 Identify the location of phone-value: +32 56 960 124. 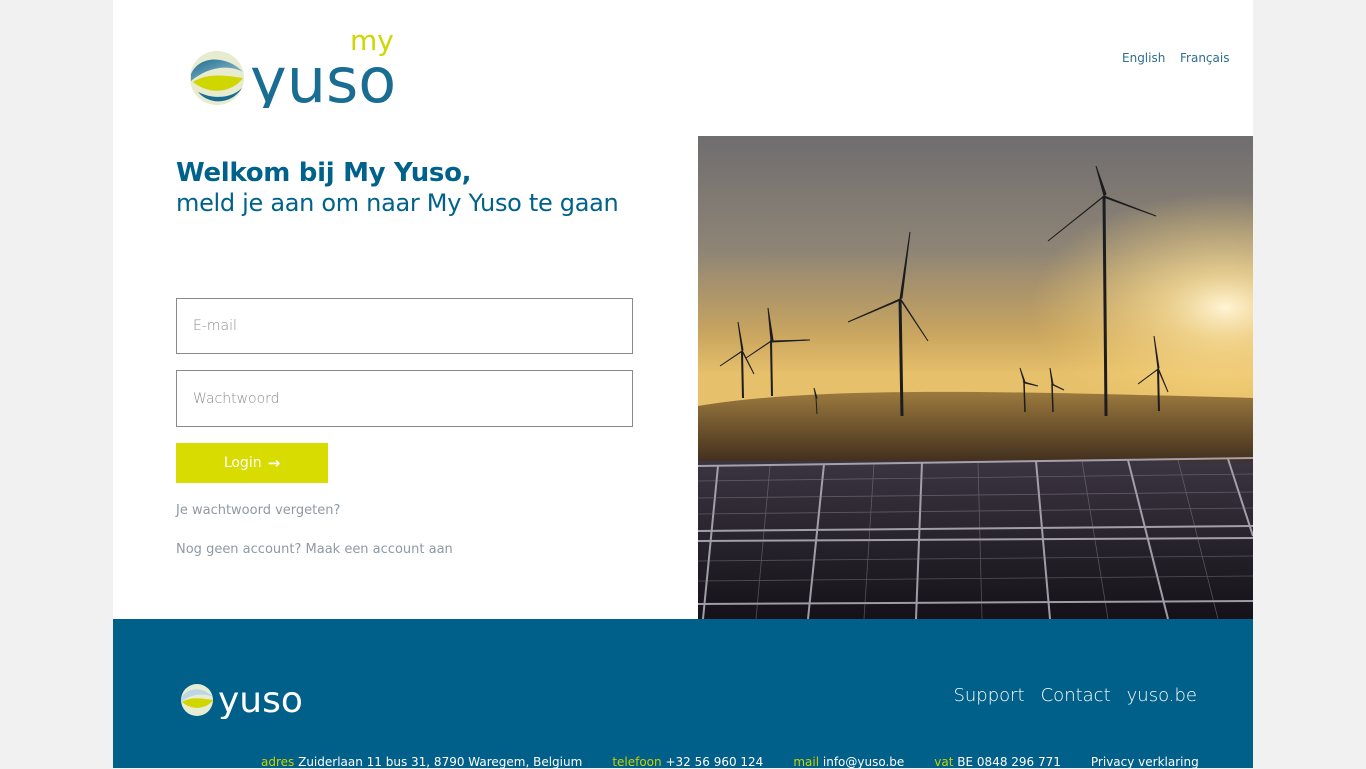
(714, 762).